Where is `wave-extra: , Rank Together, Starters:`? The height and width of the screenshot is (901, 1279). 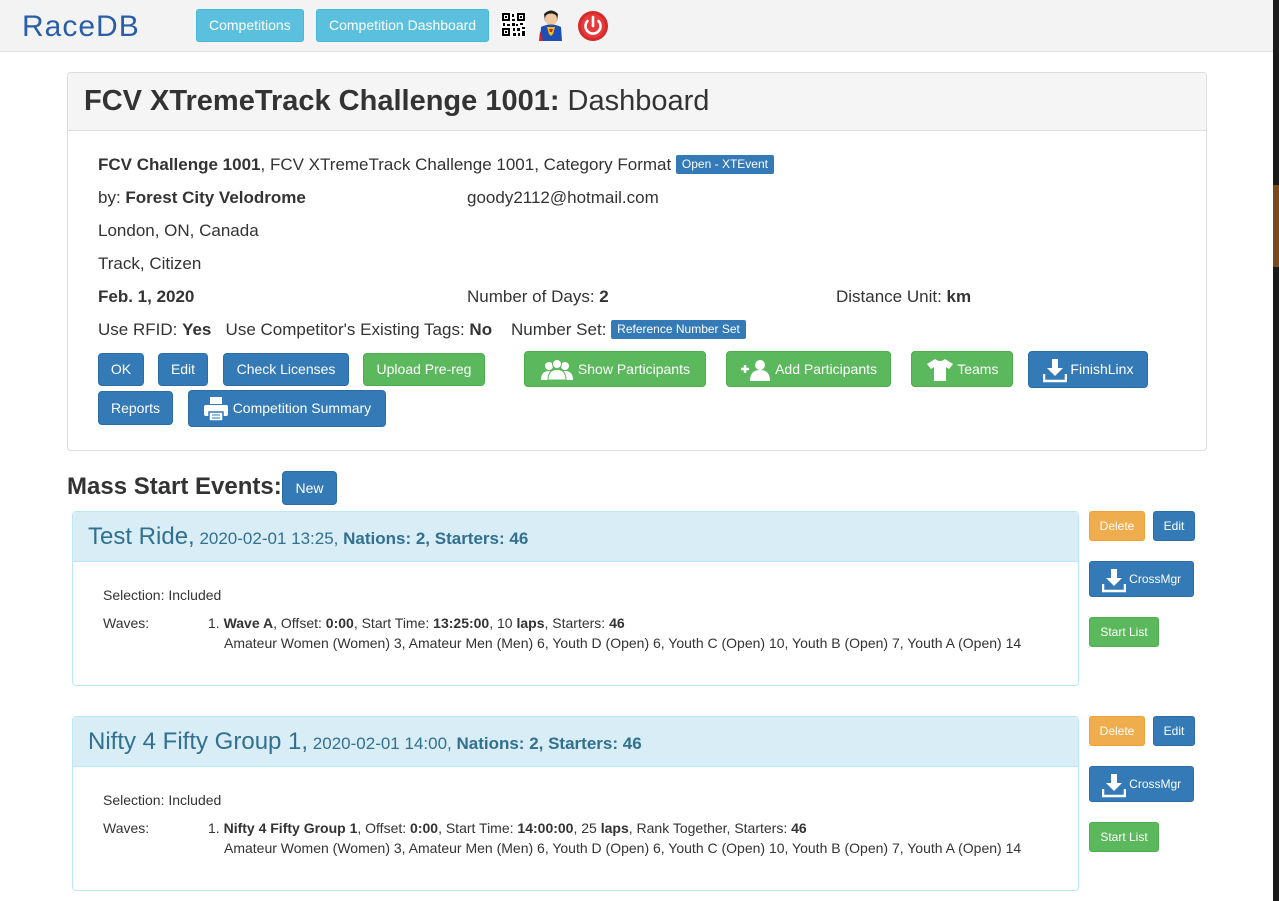 wave-extra: , Rank Together, Starters: is located at coordinates (710, 828).